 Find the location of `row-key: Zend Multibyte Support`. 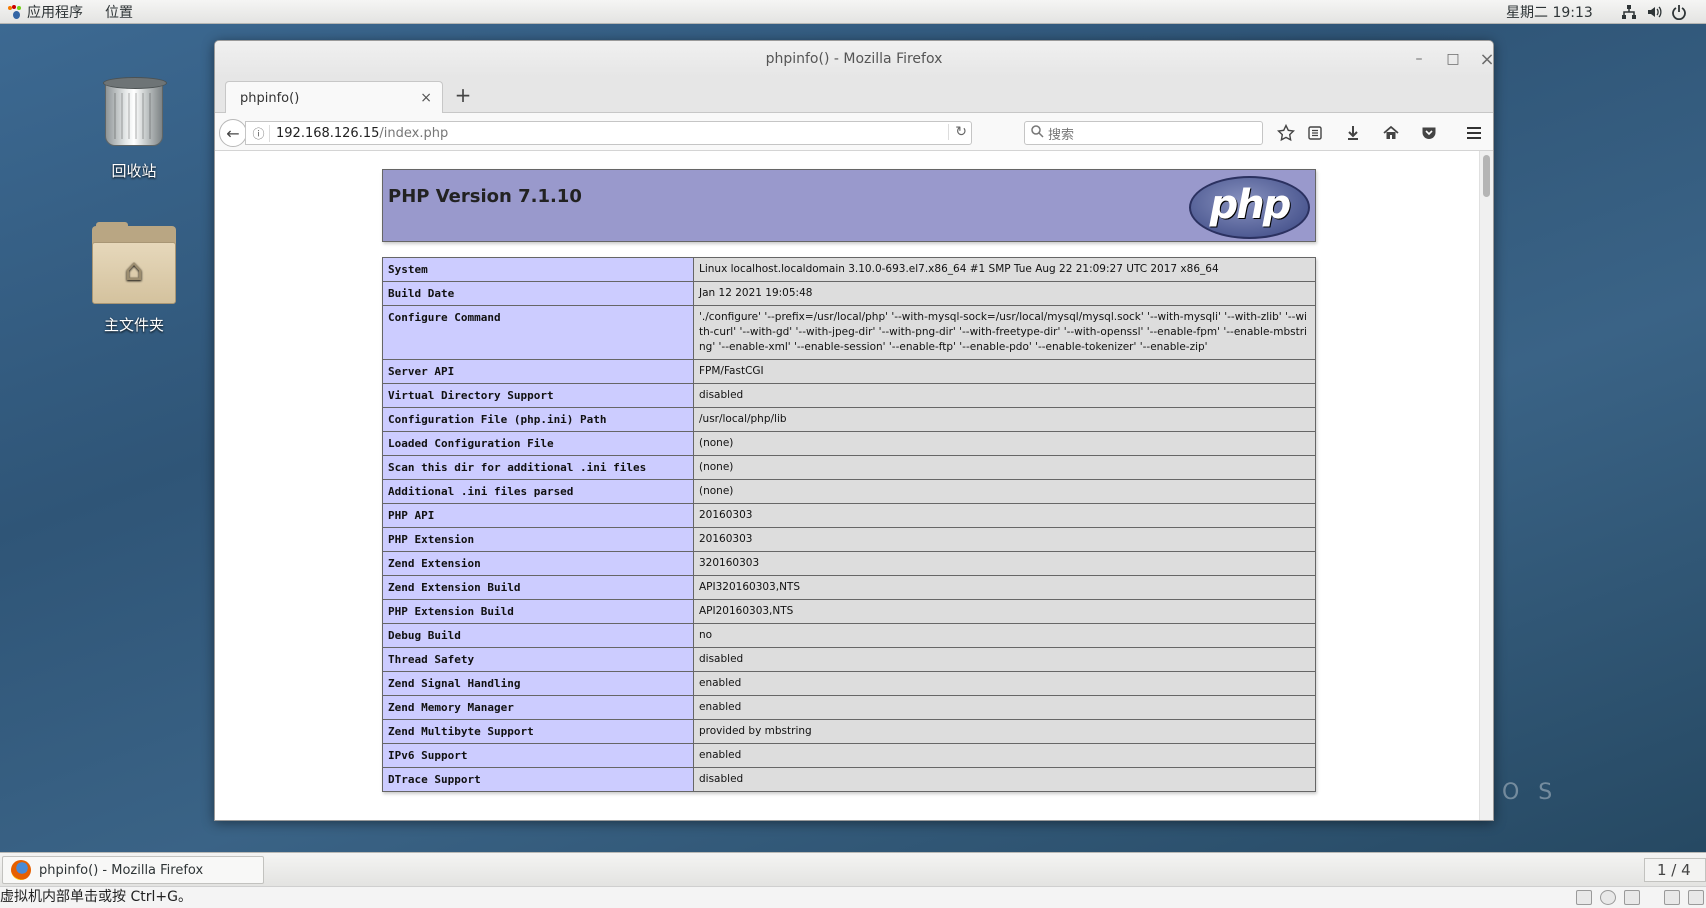

row-key: Zend Multibyte Support is located at coordinates (538, 731).